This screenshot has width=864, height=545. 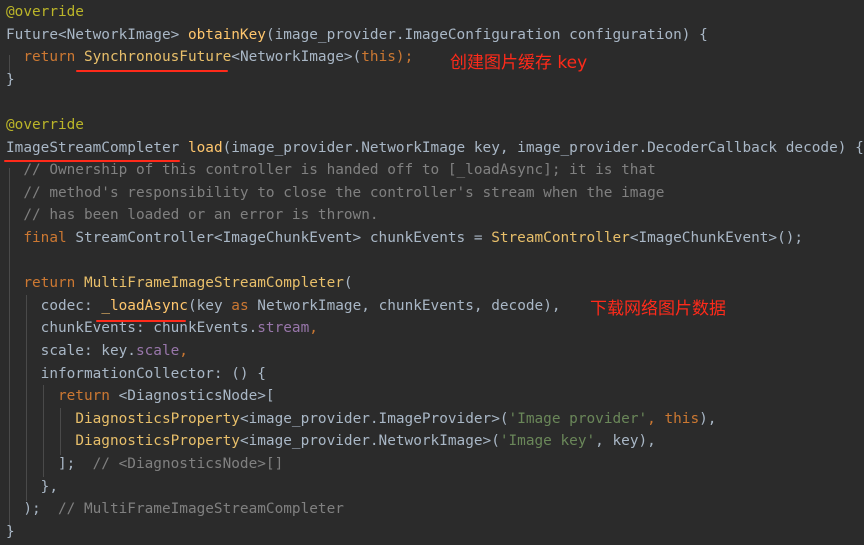 What do you see at coordinates (92, 161) in the screenshot?
I see `annotation-underline-image-stream-completer` at bounding box center [92, 161].